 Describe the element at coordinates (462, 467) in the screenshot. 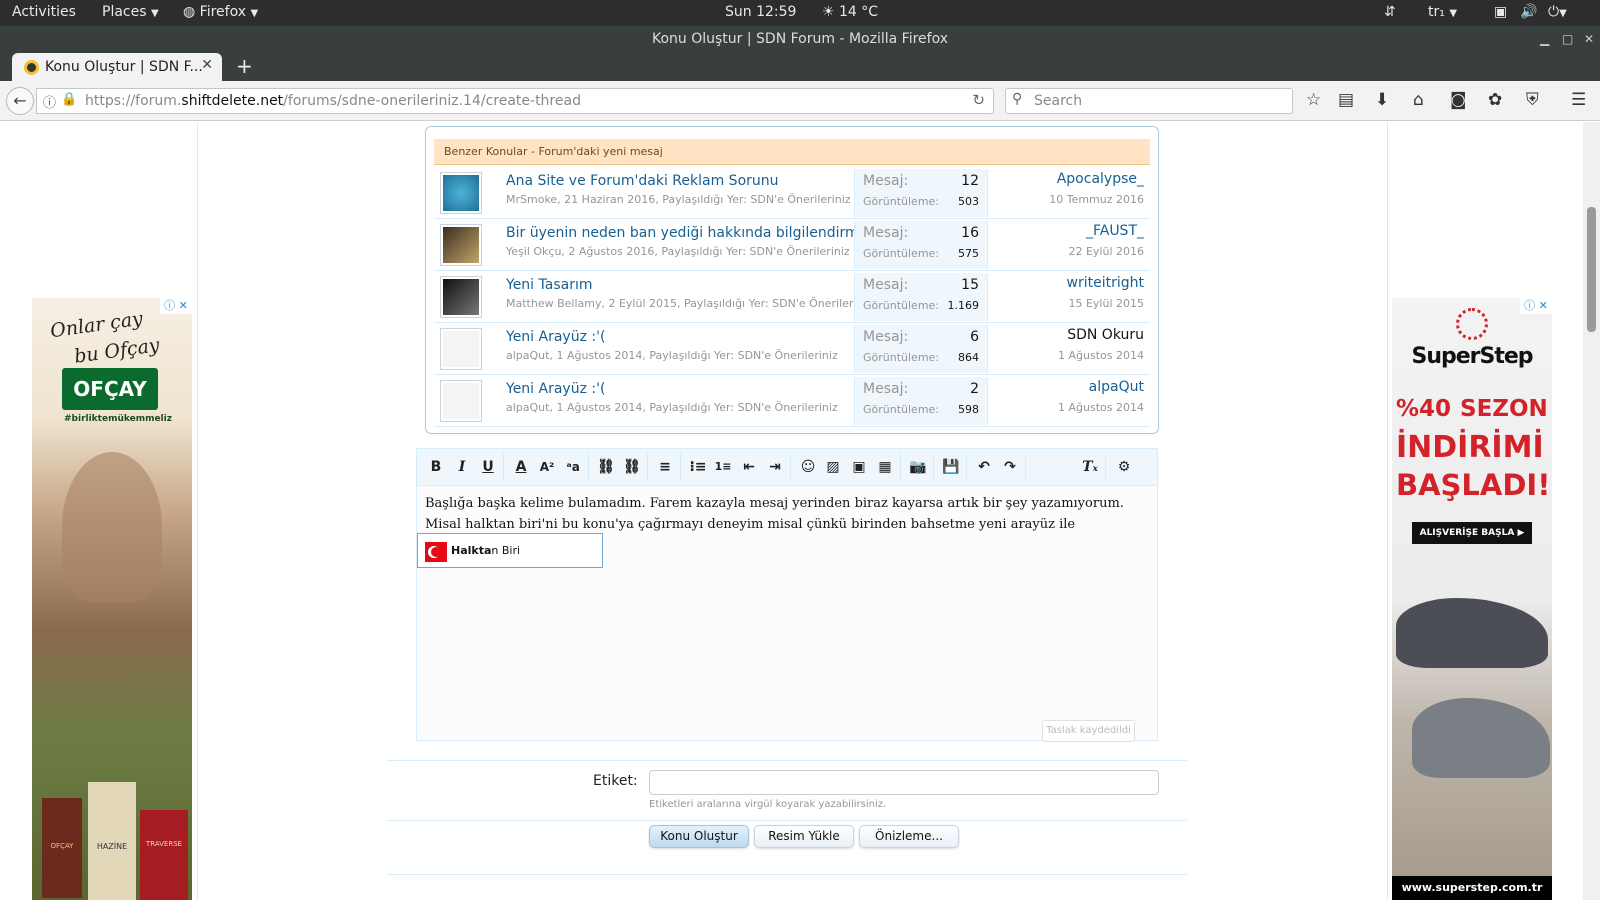

I see `italic-icon: I` at that location.